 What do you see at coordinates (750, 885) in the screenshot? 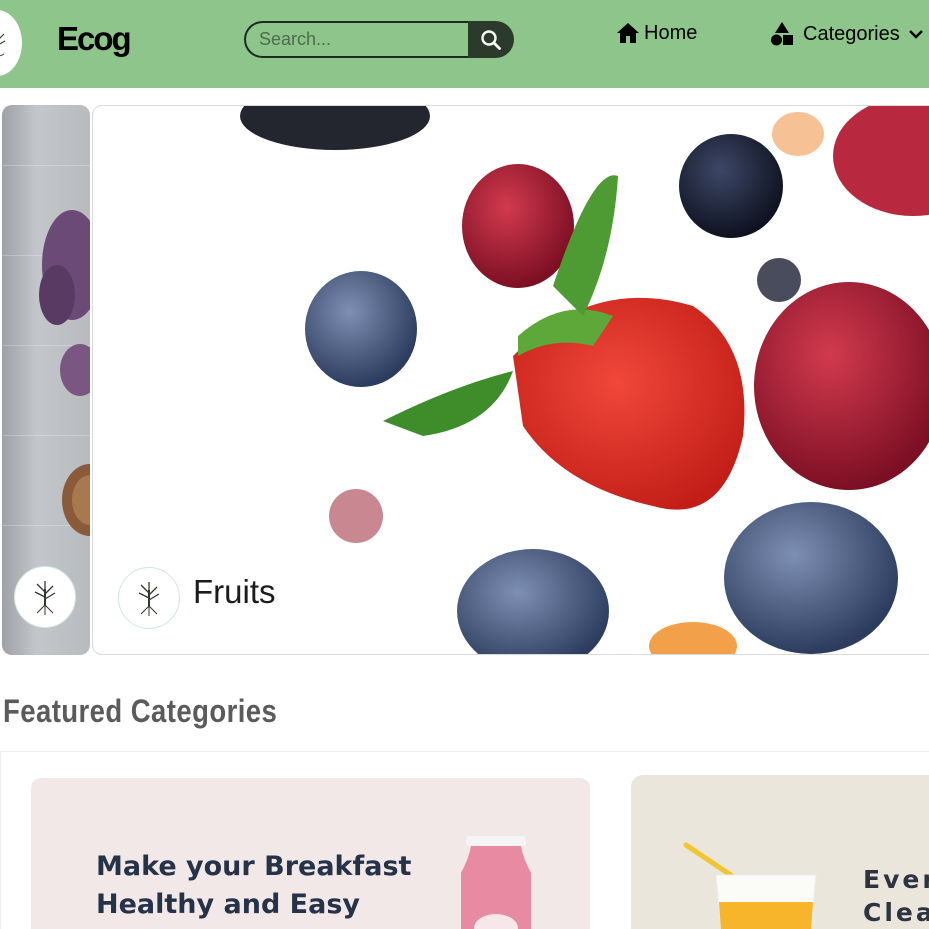
I see `juice-glass-image` at bounding box center [750, 885].